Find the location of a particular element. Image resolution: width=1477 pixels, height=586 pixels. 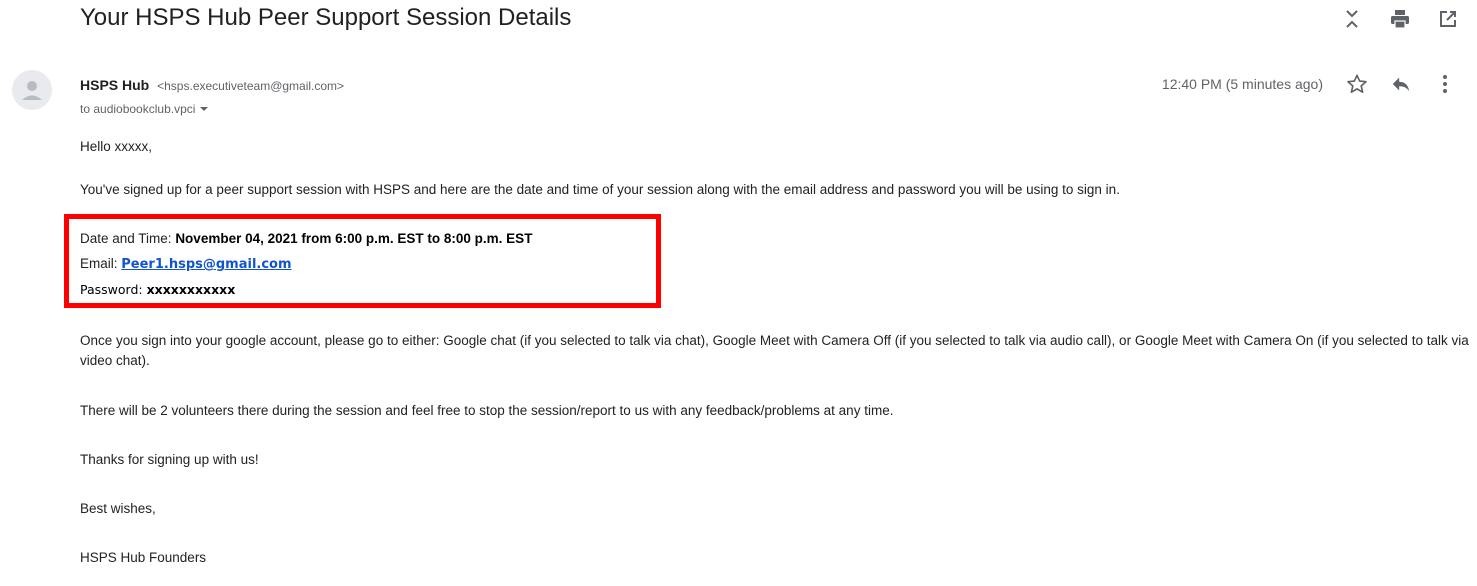

signature-line: HSPS Hub Founders is located at coordinates (143, 557).